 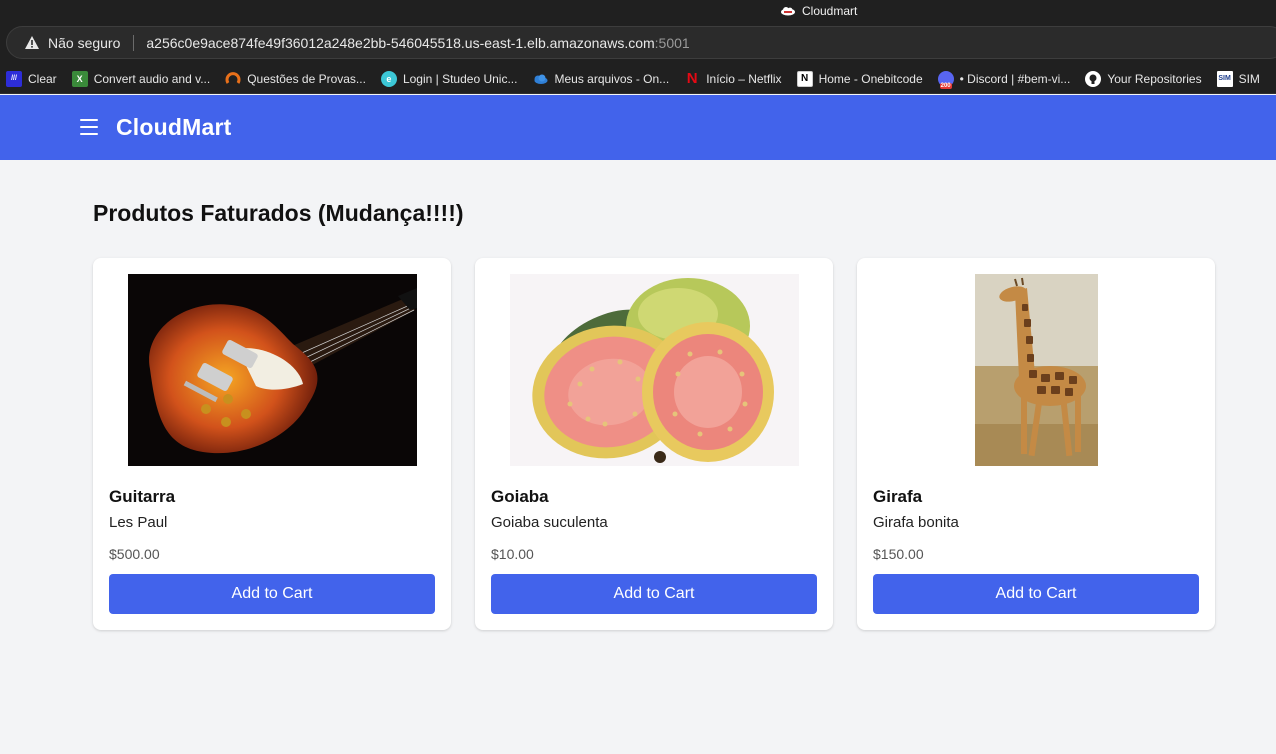 I want to click on browser-tab: Cloudmart, so click(x=818, y=11).